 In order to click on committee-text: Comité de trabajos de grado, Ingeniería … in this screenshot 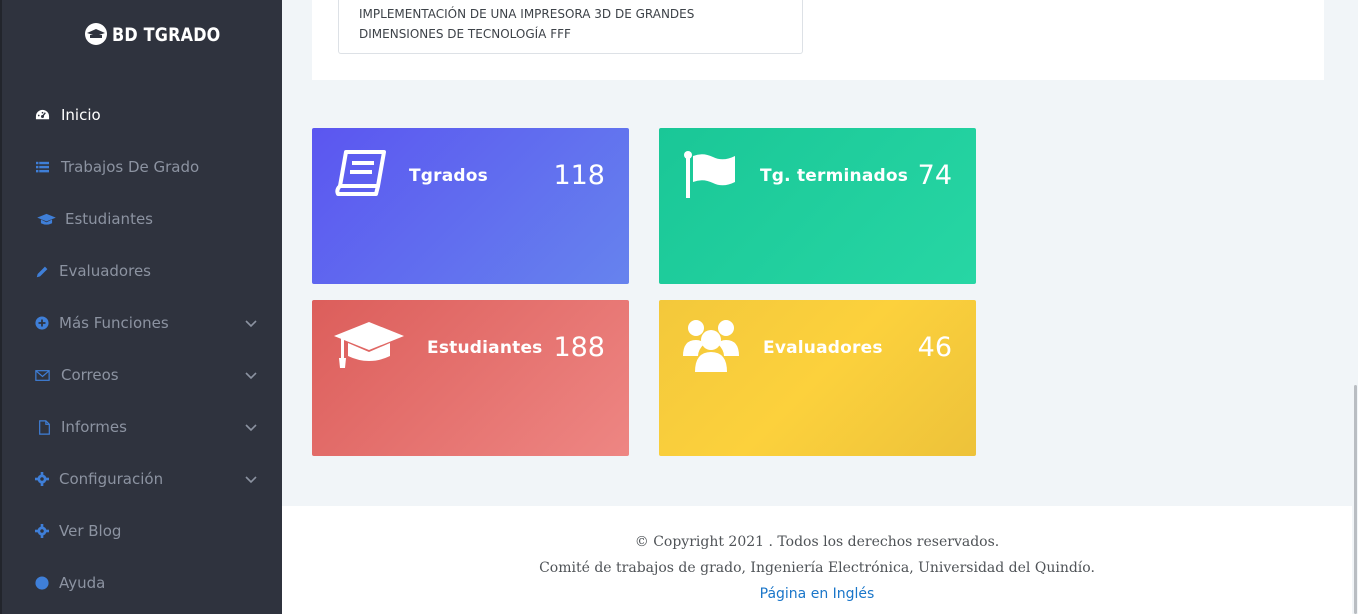, I will do `click(817, 568)`.